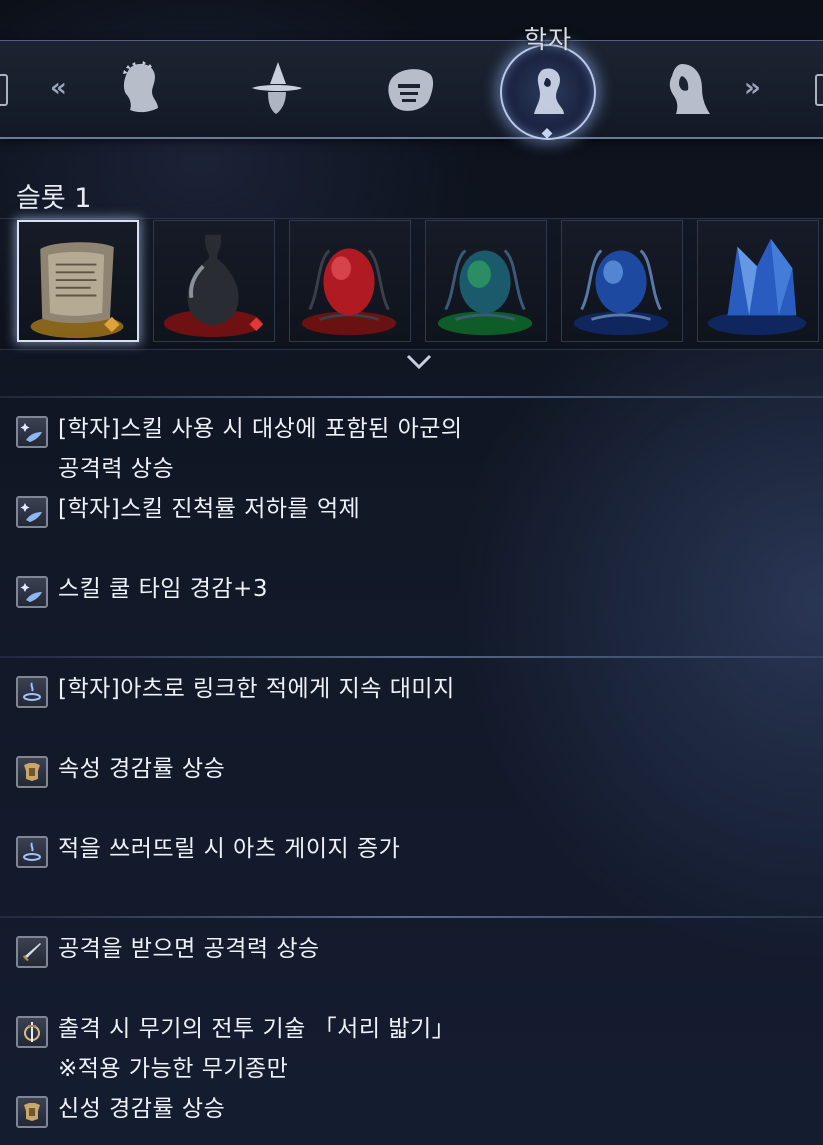 The height and width of the screenshot is (1145, 823). Describe the element at coordinates (260, 429) in the screenshot. I see `effect-text-line: [학자]스킬 사용 시 대상에 포함된 아군의` at that location.